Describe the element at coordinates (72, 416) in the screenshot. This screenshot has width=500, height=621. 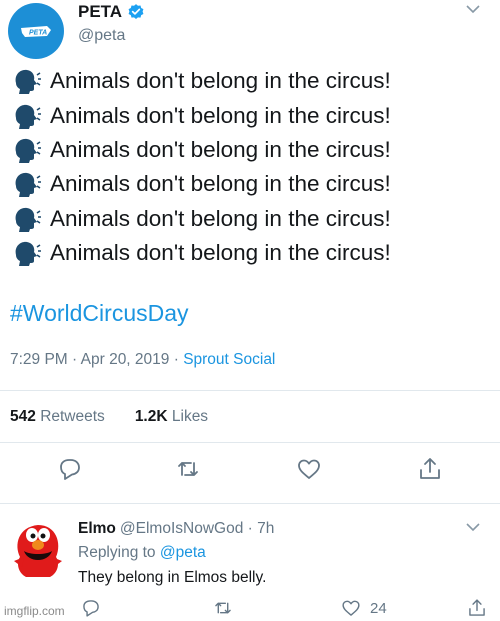
I see `retweets-label: Retweets` at that location.